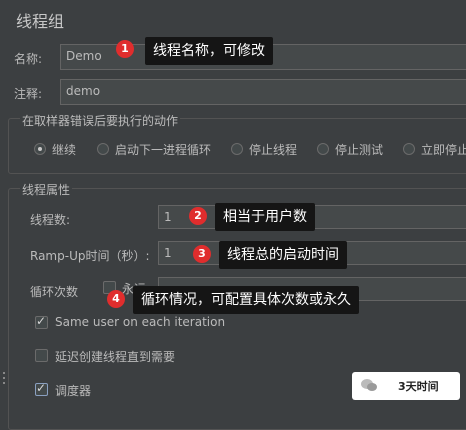 This screenshot has width=466, height=430. Describe the element at coordinates (263, 92) in the screenshot. I see `comment-field: demo` at that location.